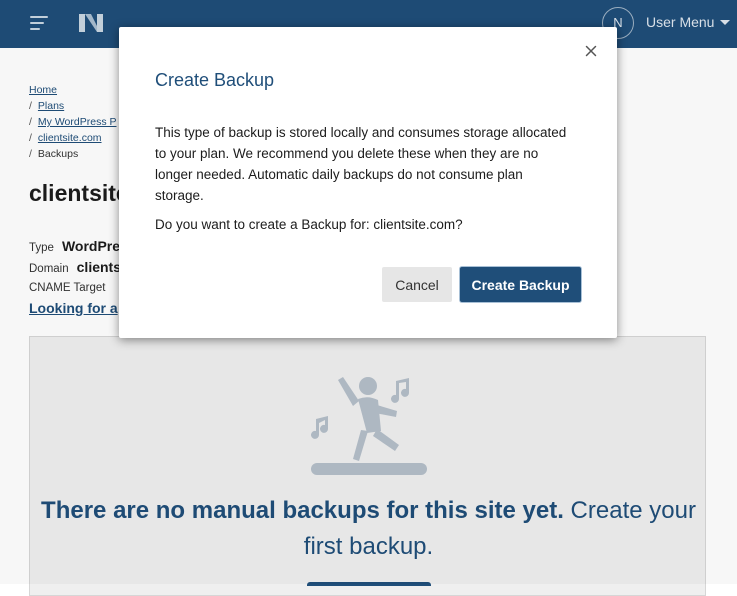  I want to click on close-icon, so click(591, 51).